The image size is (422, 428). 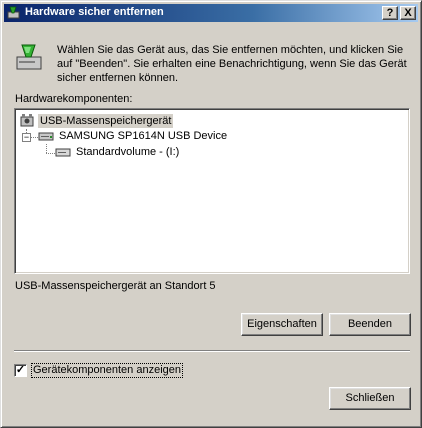 What do you see at coordinates (370, 398) in the screenshot?
I see `close-button: Schließen` at bounding box center [370, 398].